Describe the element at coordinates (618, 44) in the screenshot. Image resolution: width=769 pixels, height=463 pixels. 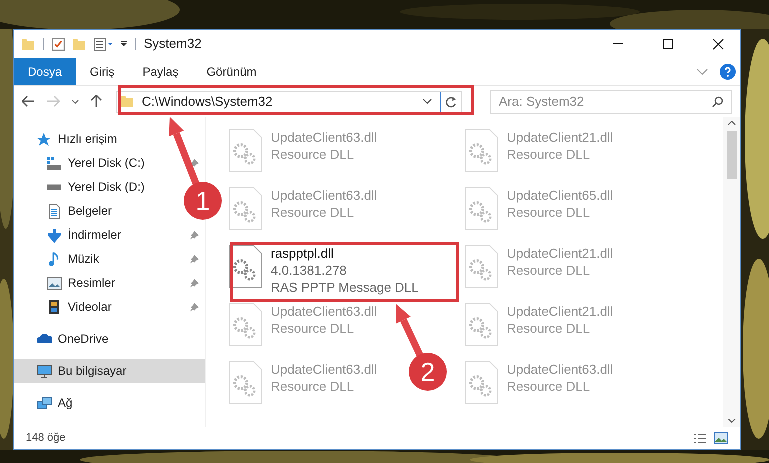
I see `minimize-icon` at that location.